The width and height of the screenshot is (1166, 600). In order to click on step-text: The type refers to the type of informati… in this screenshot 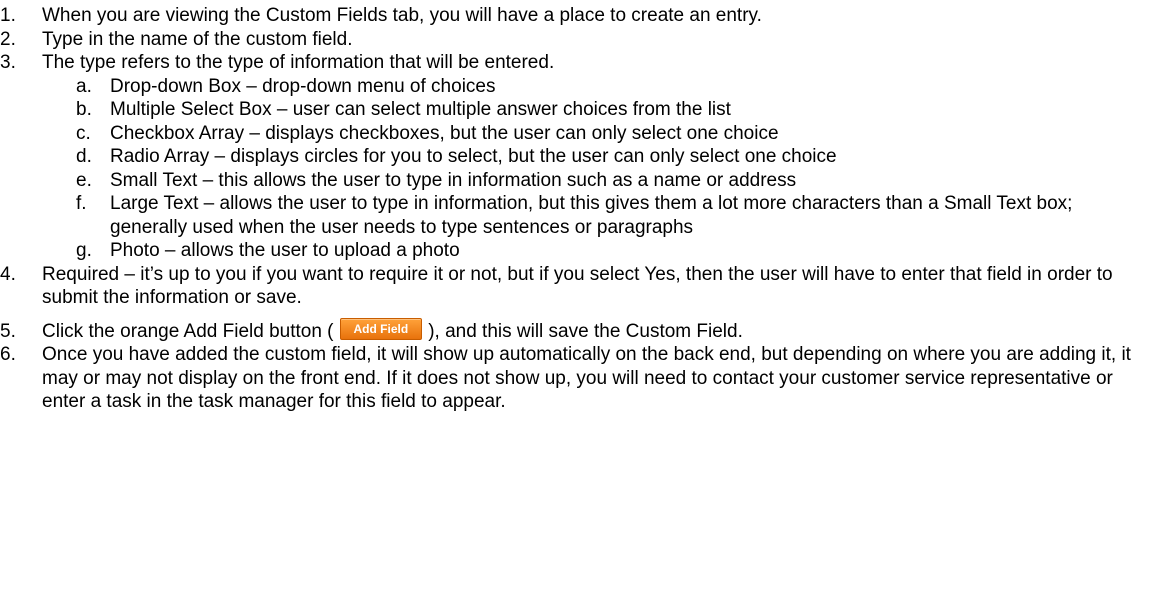, I will do `click(298, 62)`.